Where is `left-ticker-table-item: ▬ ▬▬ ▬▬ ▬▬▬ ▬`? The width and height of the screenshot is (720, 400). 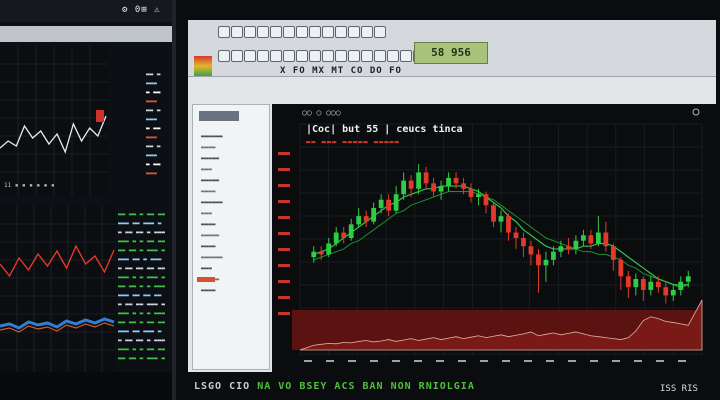
left-ticker-table-item: ▬ ▬▬ ▬▬ ▬▬▬ ▬ is located at coordinates (147, 304).